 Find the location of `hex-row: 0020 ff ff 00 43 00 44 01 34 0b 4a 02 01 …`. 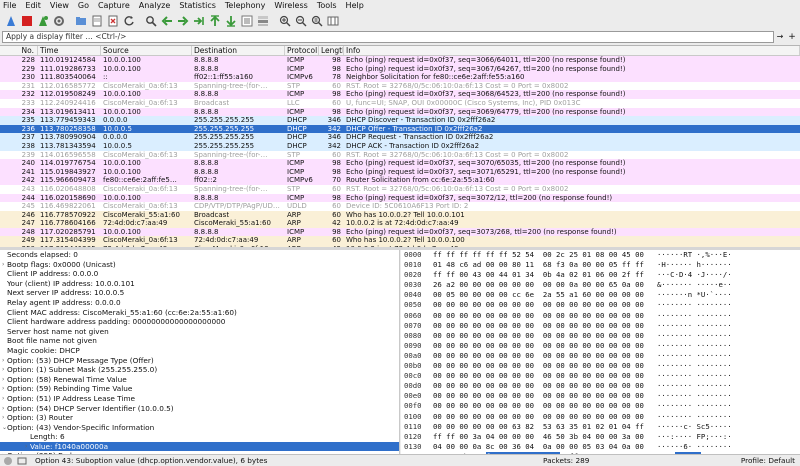

hex-row: 0020 ff ff 00 43 00 44 01 34 0b 4a 02 01 … is located at coordinates (600, 275).